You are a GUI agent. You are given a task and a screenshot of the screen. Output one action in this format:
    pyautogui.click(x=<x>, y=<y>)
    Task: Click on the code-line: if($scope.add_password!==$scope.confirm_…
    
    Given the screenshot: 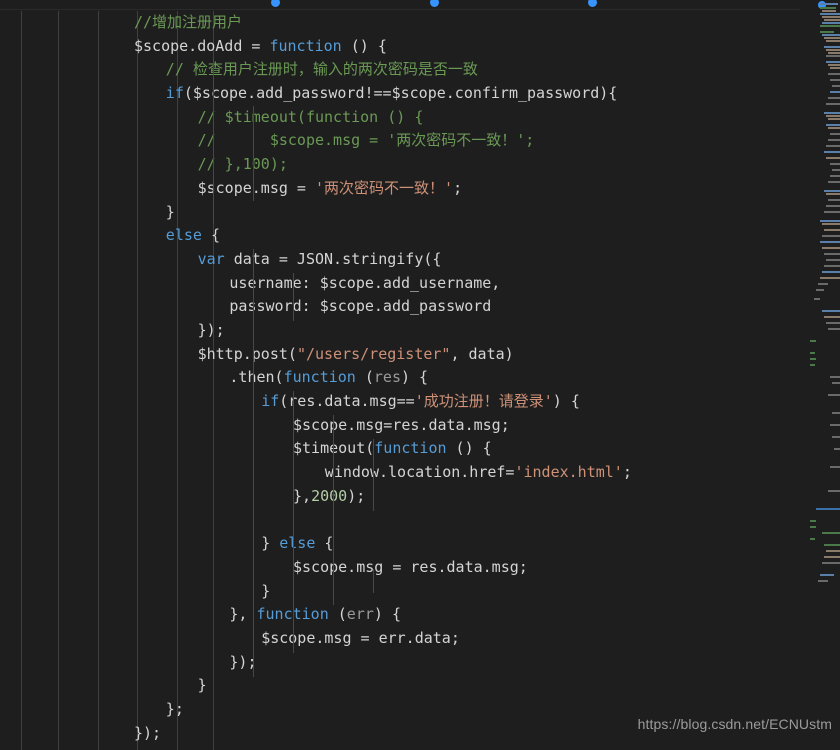 What is the action you would take?
    pyautogui.click(x=400, y=94)
    